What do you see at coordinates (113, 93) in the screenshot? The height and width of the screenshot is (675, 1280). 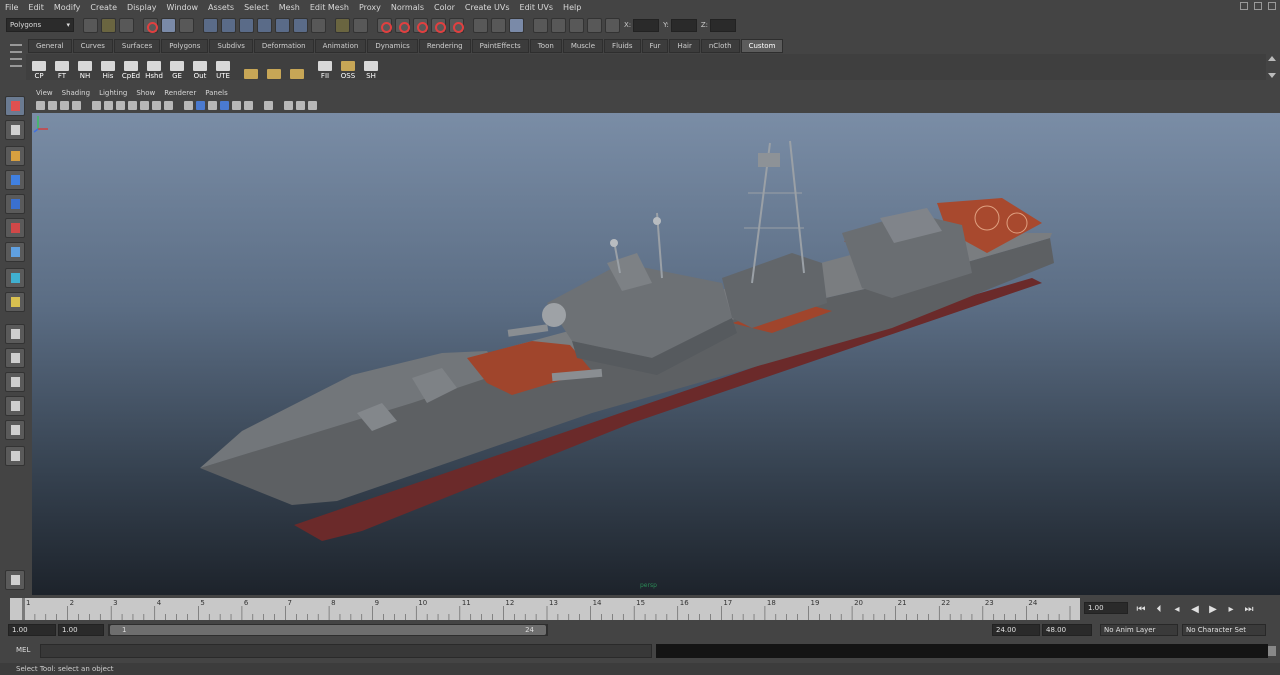 I see `panel-menu-lighting: Lighting` at bounding box center [113, 93].